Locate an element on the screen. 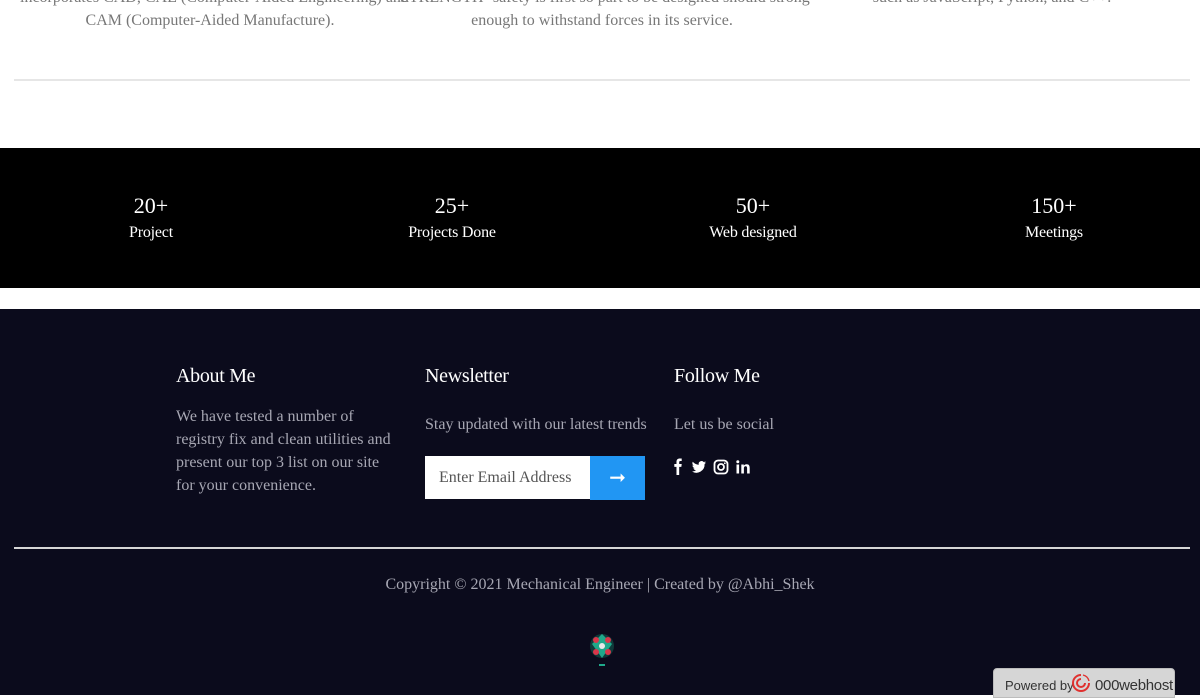 The image size is (1200, 700). instagram-icon is located at coordinates (721, 467).